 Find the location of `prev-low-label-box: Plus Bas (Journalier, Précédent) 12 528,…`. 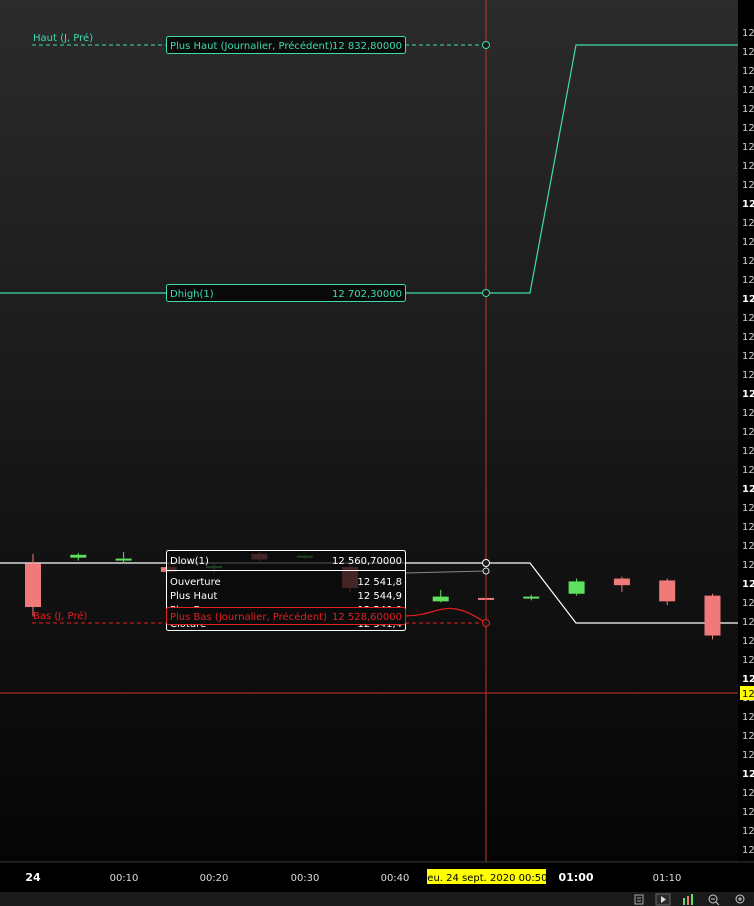

prev-low-label-box: Plus Bas (Journalier, Précédent) 12 528,… is located at coordinates (286, 616).